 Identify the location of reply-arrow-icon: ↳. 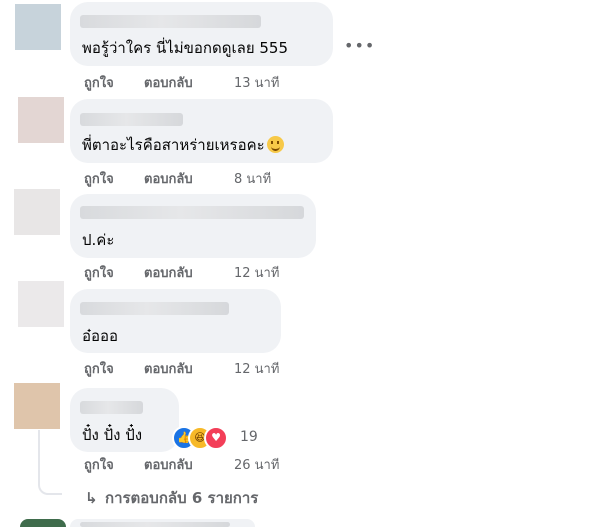
(91, 498).